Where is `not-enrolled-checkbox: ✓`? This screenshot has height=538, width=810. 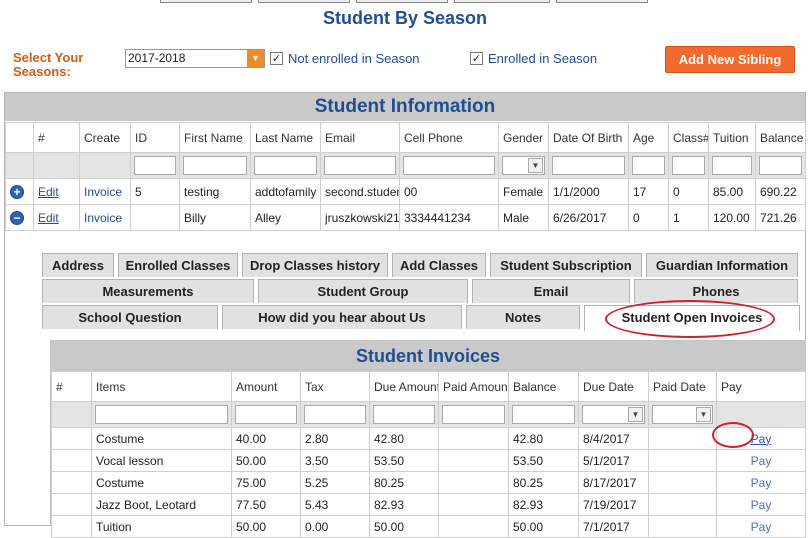
not-enrolled-checkbox: ✓ is located at coordinates (276, 58).